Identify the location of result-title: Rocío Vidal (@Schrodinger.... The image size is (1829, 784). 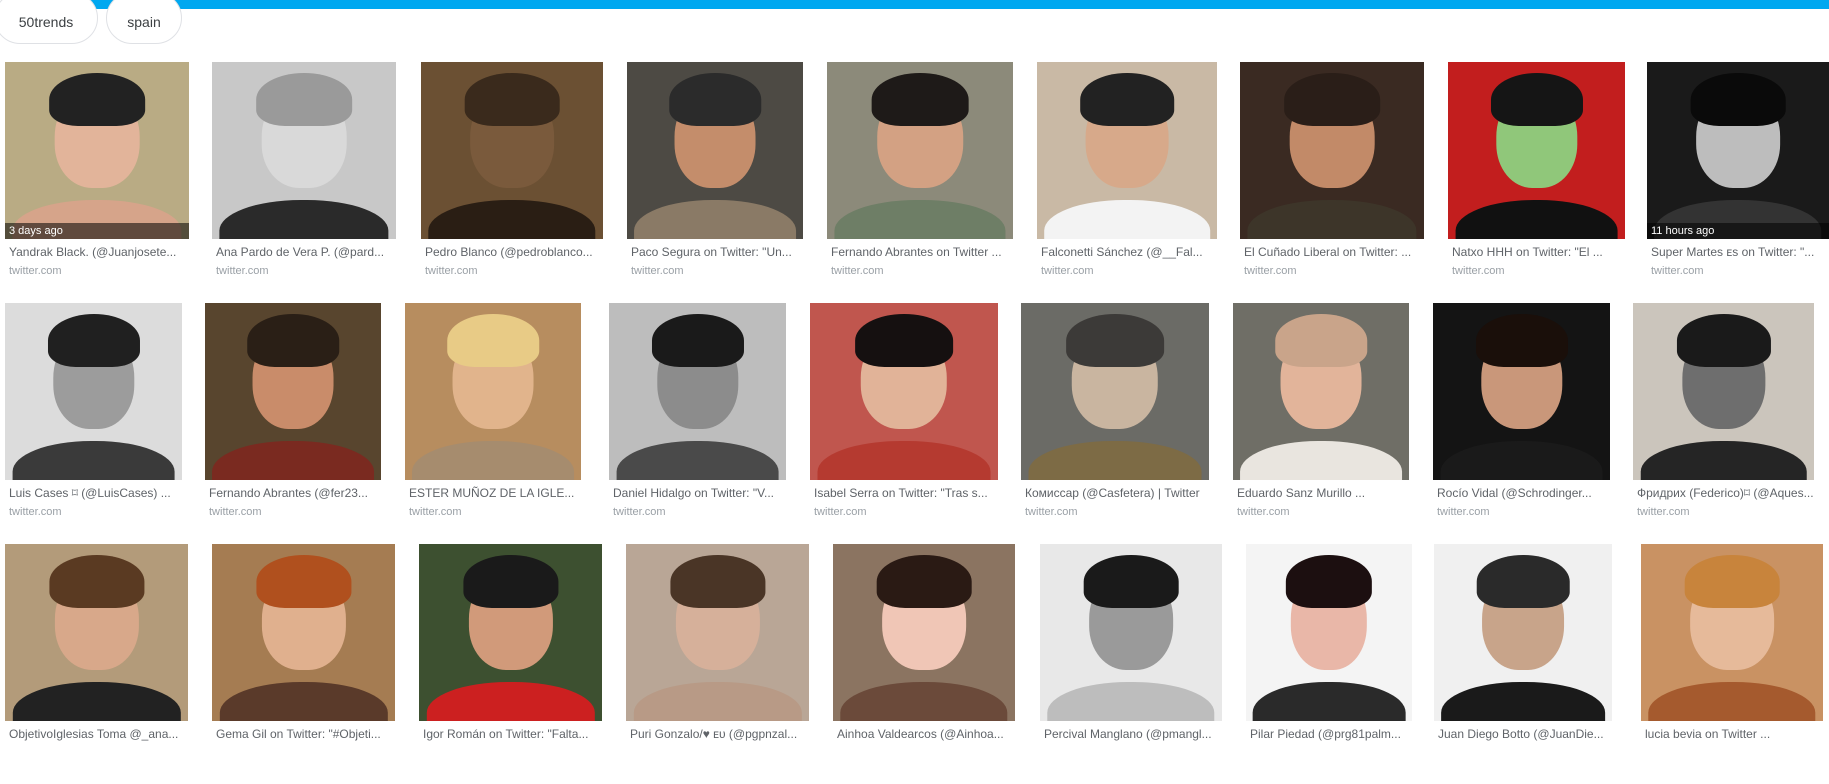
(1523, 493).